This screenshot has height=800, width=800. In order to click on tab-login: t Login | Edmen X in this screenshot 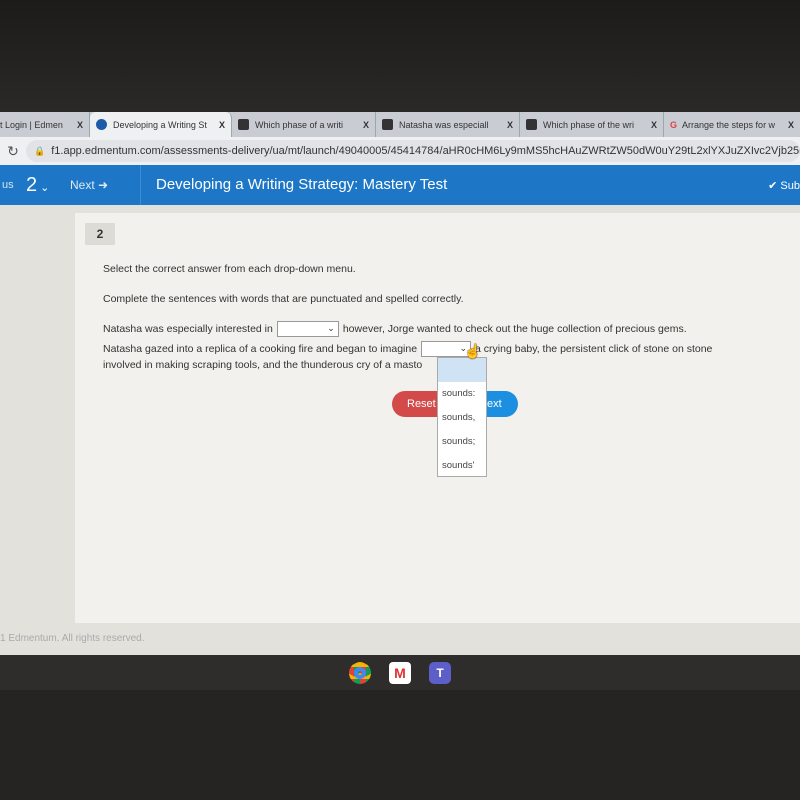, I will do `click(45, 124)`.